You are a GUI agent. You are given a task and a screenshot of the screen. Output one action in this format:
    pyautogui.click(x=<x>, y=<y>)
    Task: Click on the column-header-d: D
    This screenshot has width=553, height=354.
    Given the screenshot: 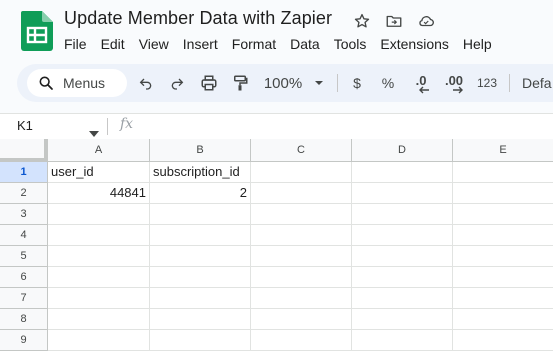 What is the action you would take?
    pyautogui.click(x=402, y=150)
    